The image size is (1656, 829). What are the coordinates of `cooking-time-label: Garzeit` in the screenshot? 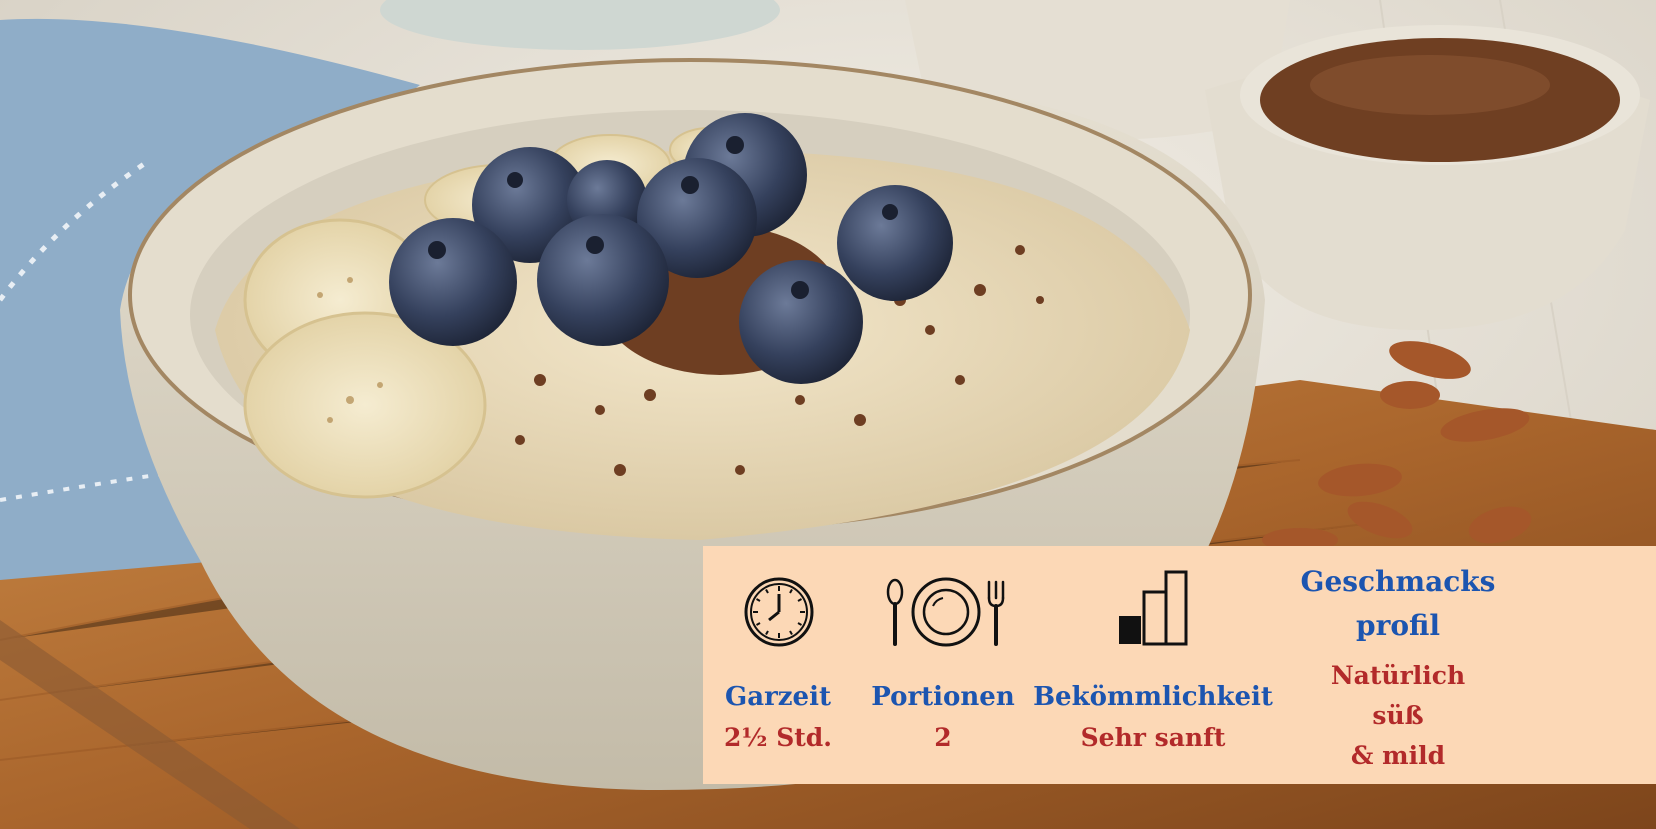 It's located at (778, 697).